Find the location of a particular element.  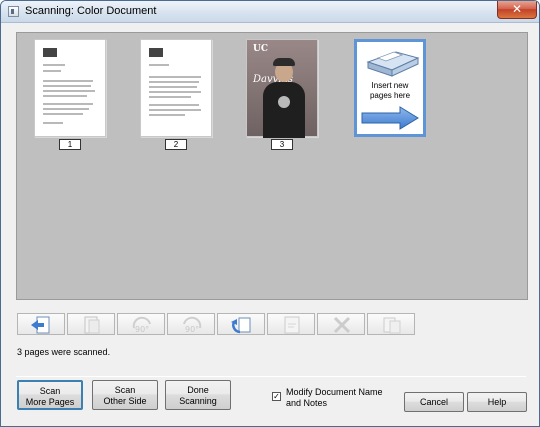

done-scanning-button: Done Scanning is located at coordinates (198, 395).